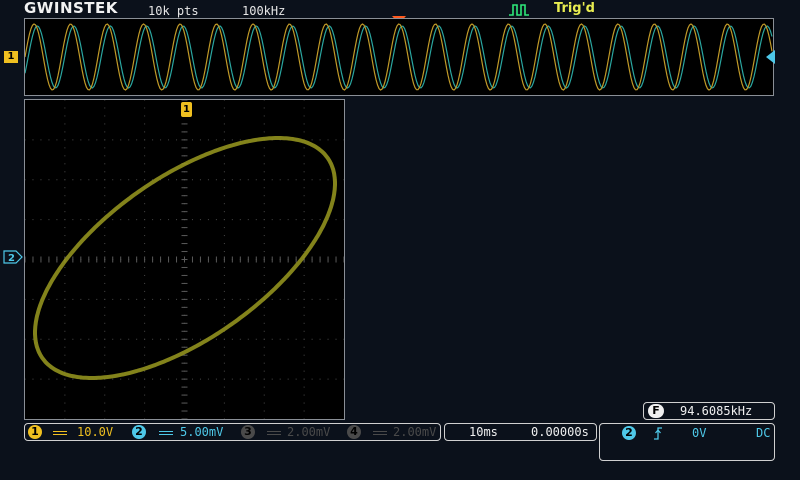 The height and width of the screenshot is (480, 800). Describe the element at coordinates (658, 433) in the screenshot. I see `rising-edge-icon` at that location.